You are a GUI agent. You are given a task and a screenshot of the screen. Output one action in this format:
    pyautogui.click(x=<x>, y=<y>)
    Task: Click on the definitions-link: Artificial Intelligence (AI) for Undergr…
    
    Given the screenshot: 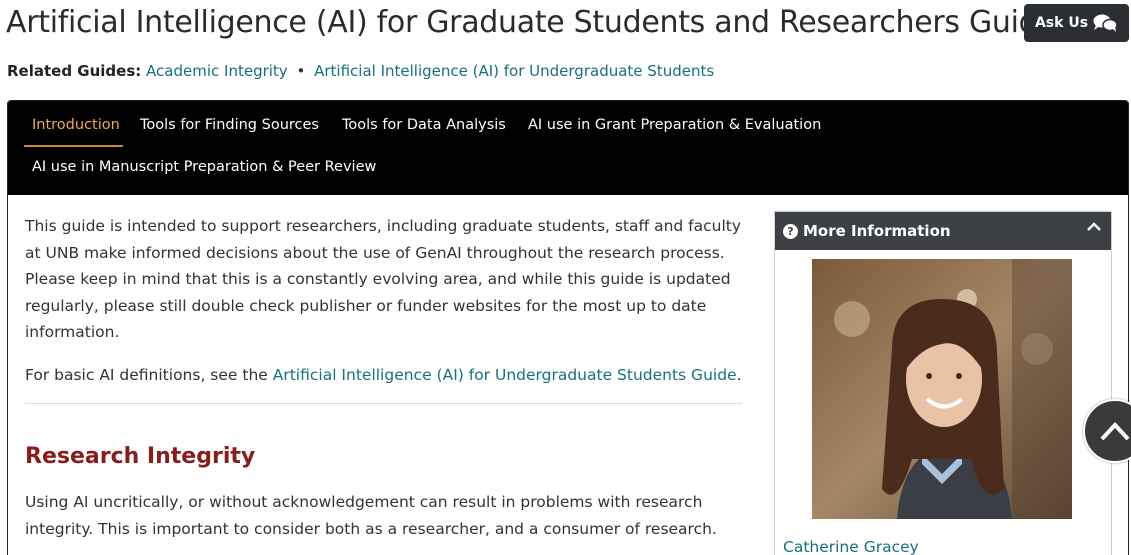 What is the action you would take?
    pyautogui.click(x=505, y=375)
    